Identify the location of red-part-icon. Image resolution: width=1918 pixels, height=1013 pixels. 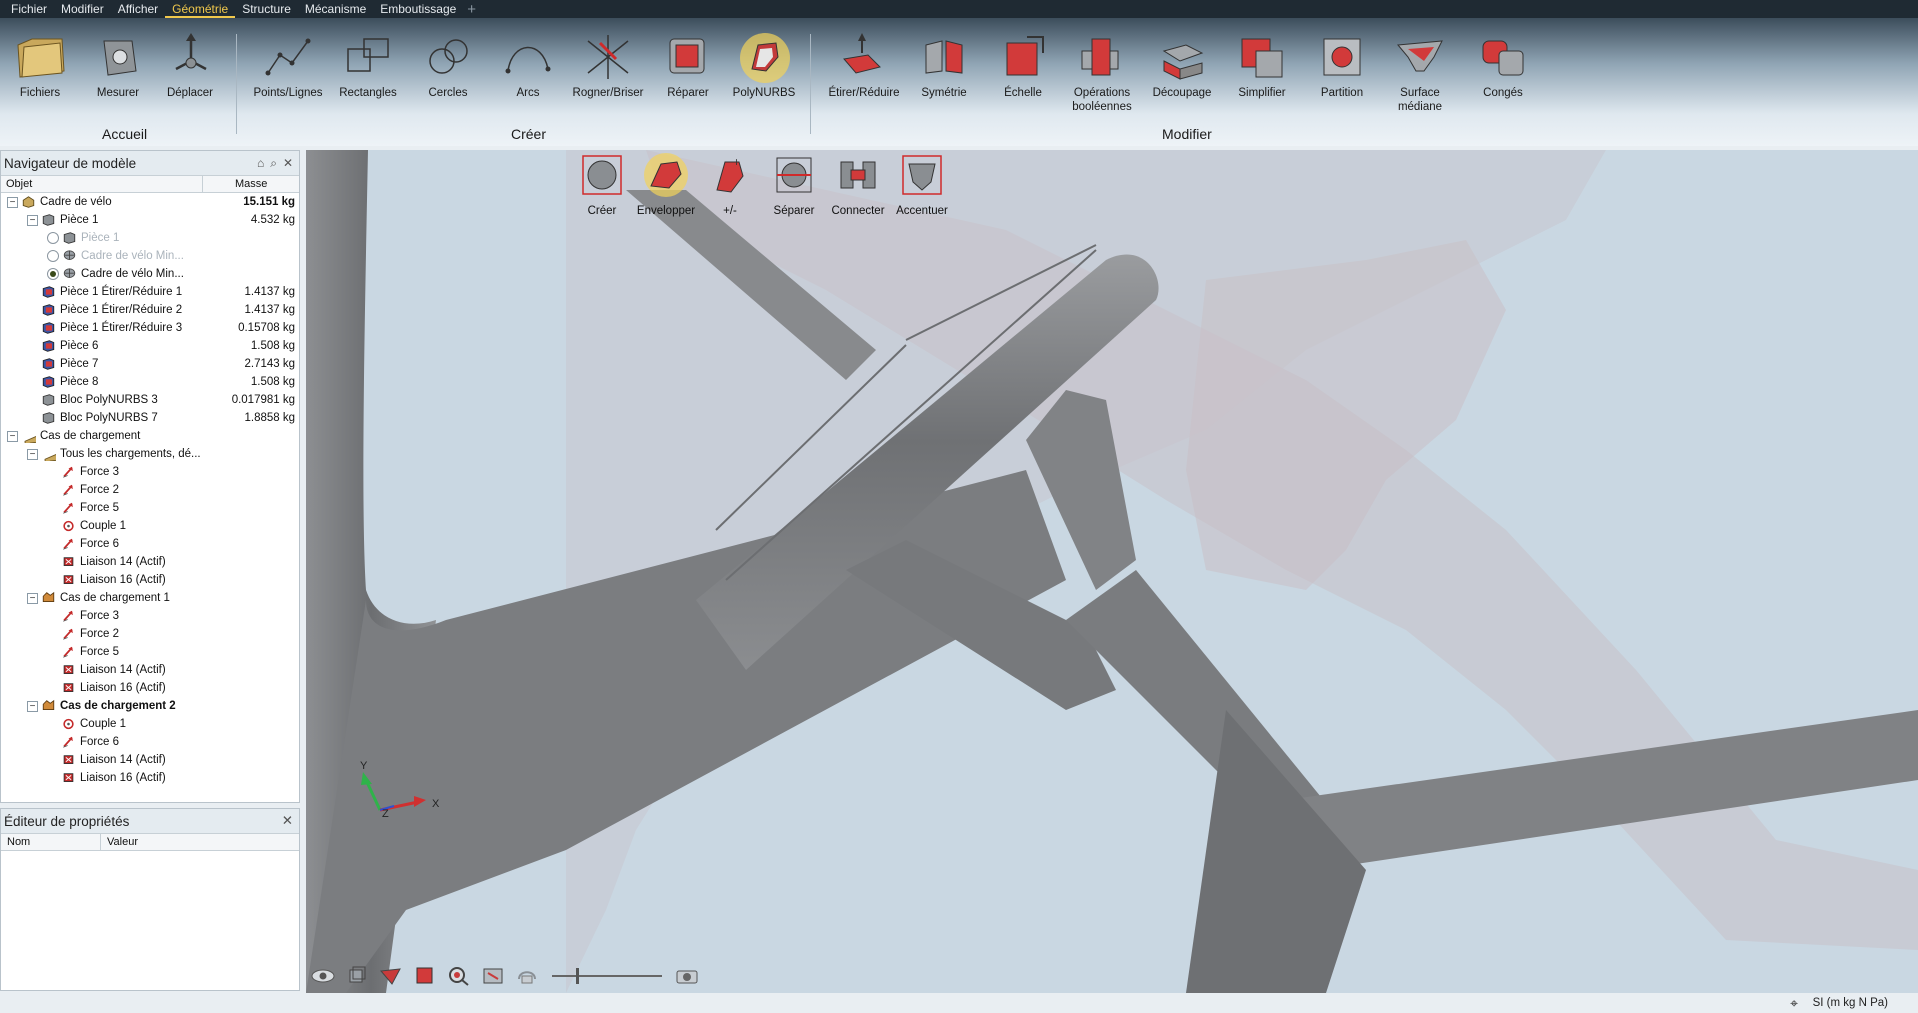
(48, 364).